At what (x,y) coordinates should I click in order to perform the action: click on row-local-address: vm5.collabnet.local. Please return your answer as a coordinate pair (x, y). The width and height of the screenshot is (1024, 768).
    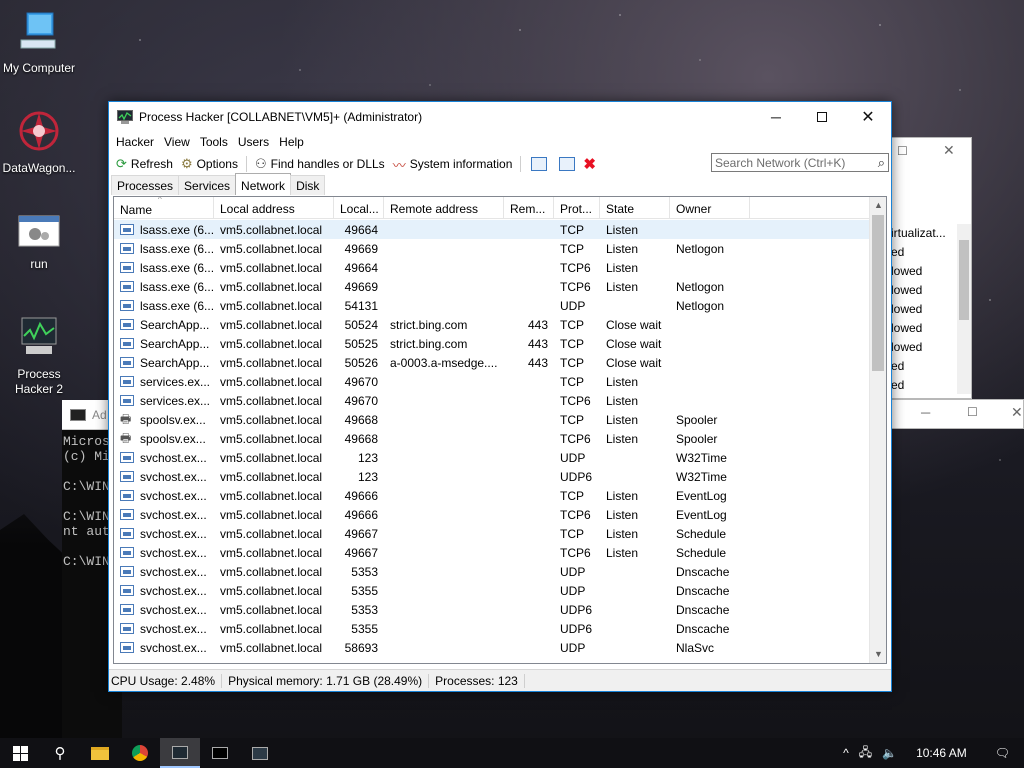
    Looking at the image, I should click on (271, 267).